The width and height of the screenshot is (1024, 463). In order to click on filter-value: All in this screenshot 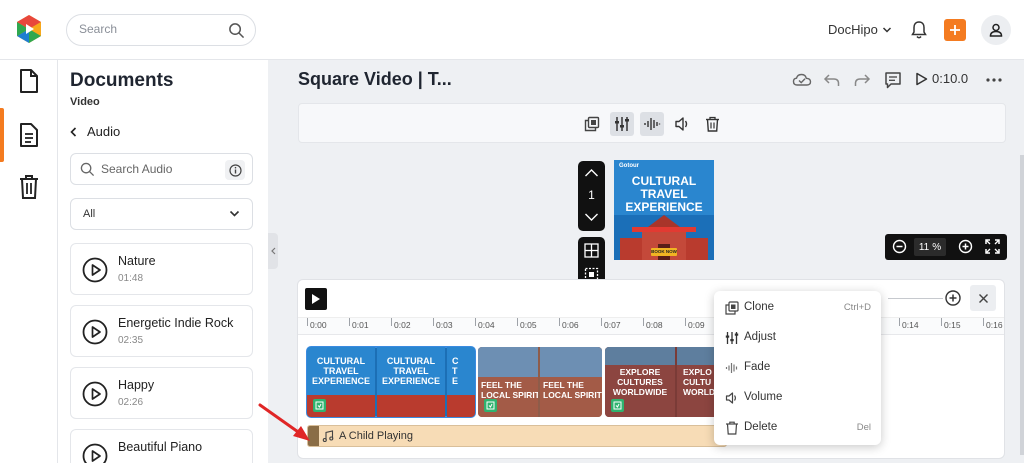, I will do `click(89, 214)`.